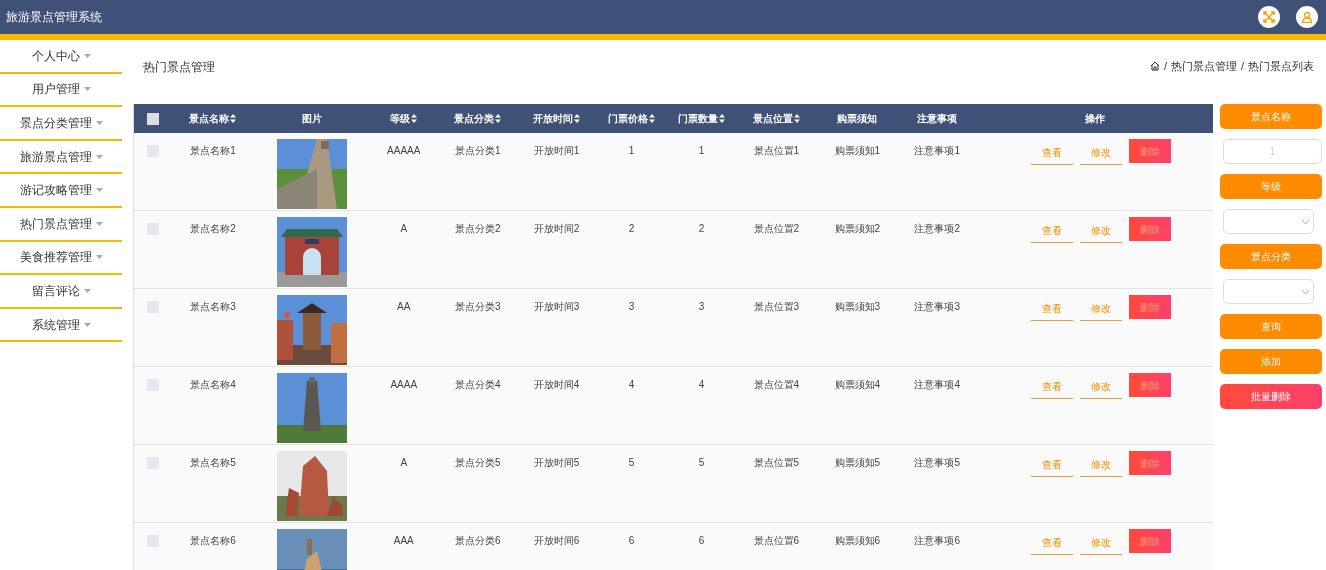  What do you see at coordinates (477, 541) in the screenshot?
I see `table-cell-text: 景点分类6` at bounding box center [477, 541].